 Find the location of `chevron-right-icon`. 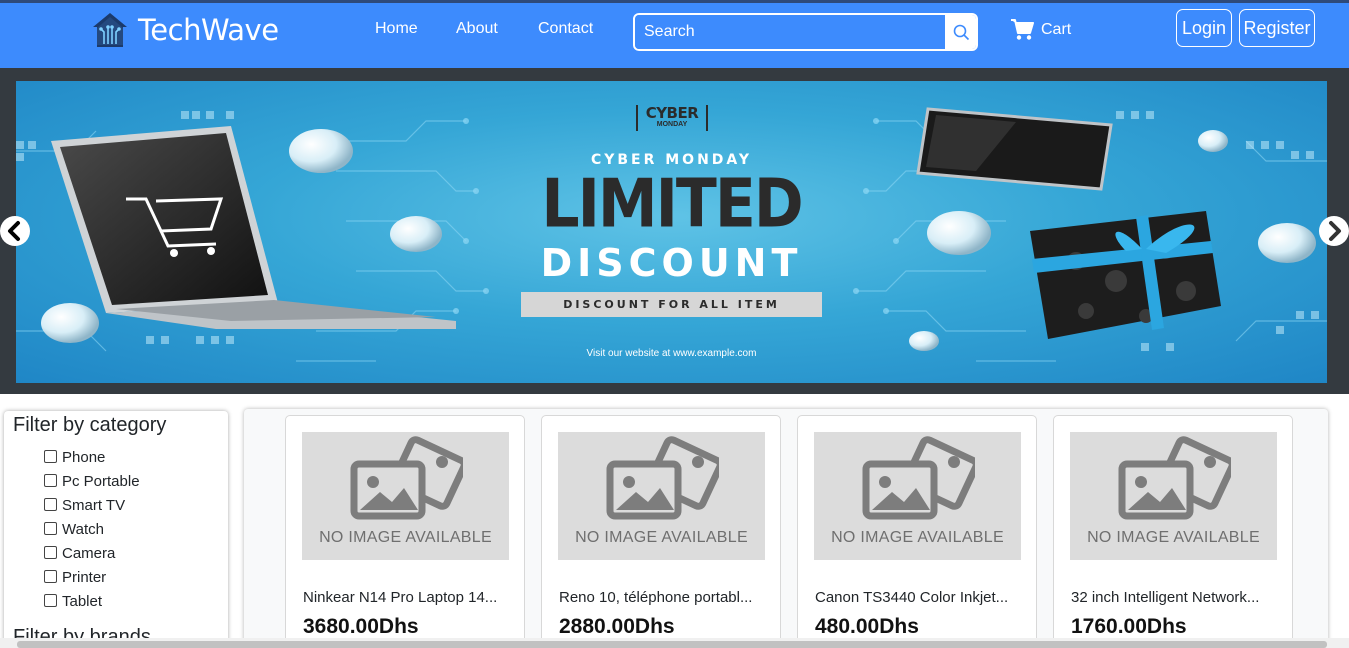

chevron-right-icon is located at coordinates (1334, 231).